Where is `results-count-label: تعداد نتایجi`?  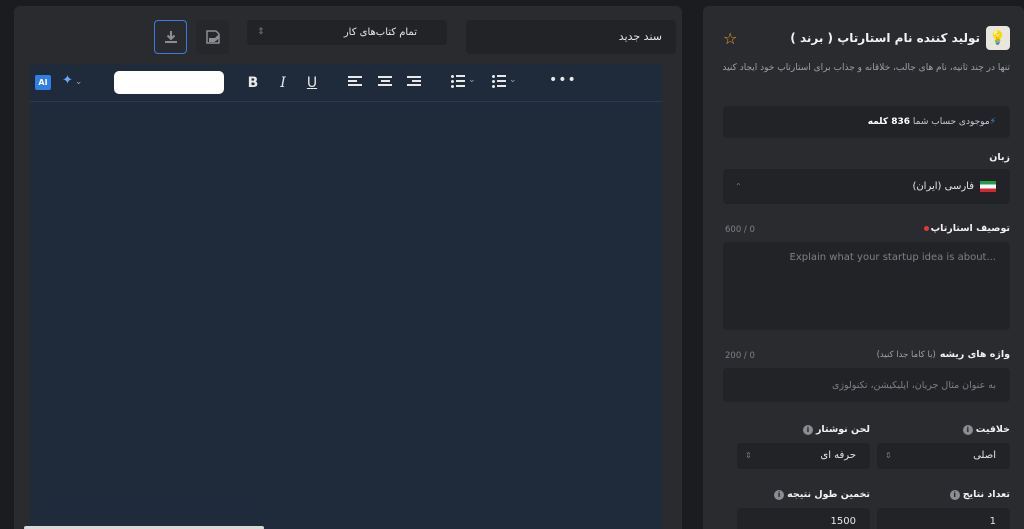 results-count-label: تعداد نتایجi is located at coordinates (979, 494).